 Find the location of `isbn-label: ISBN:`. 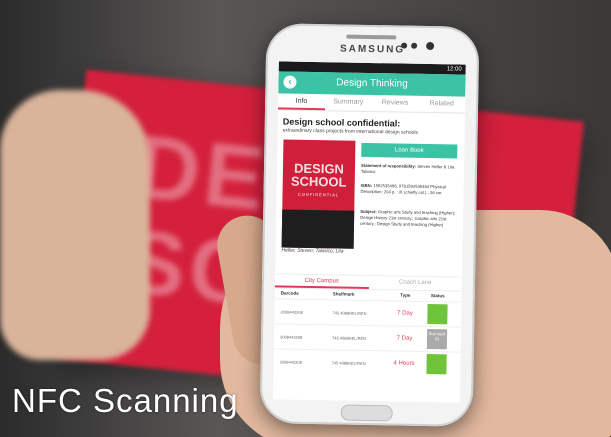

isbn-label: ISBN: is located at coordinates (366, 185).